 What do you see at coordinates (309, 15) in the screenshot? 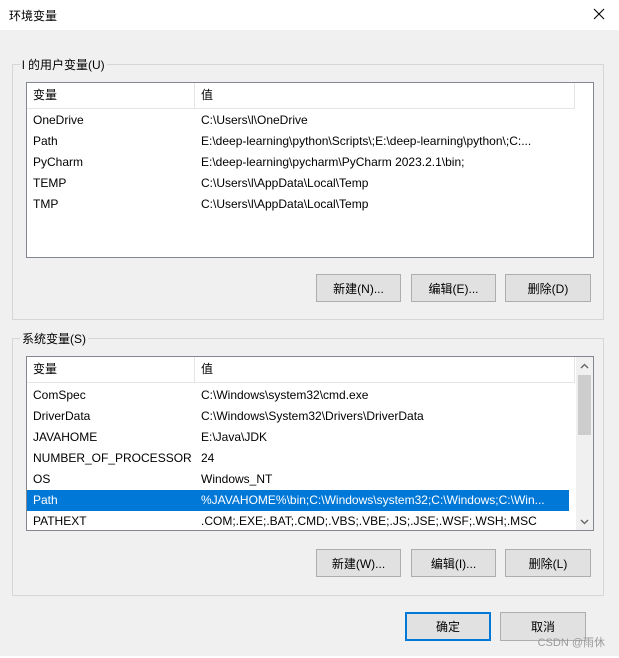
I see `title-bar: 环境变量` at bounding box center [309, 15].